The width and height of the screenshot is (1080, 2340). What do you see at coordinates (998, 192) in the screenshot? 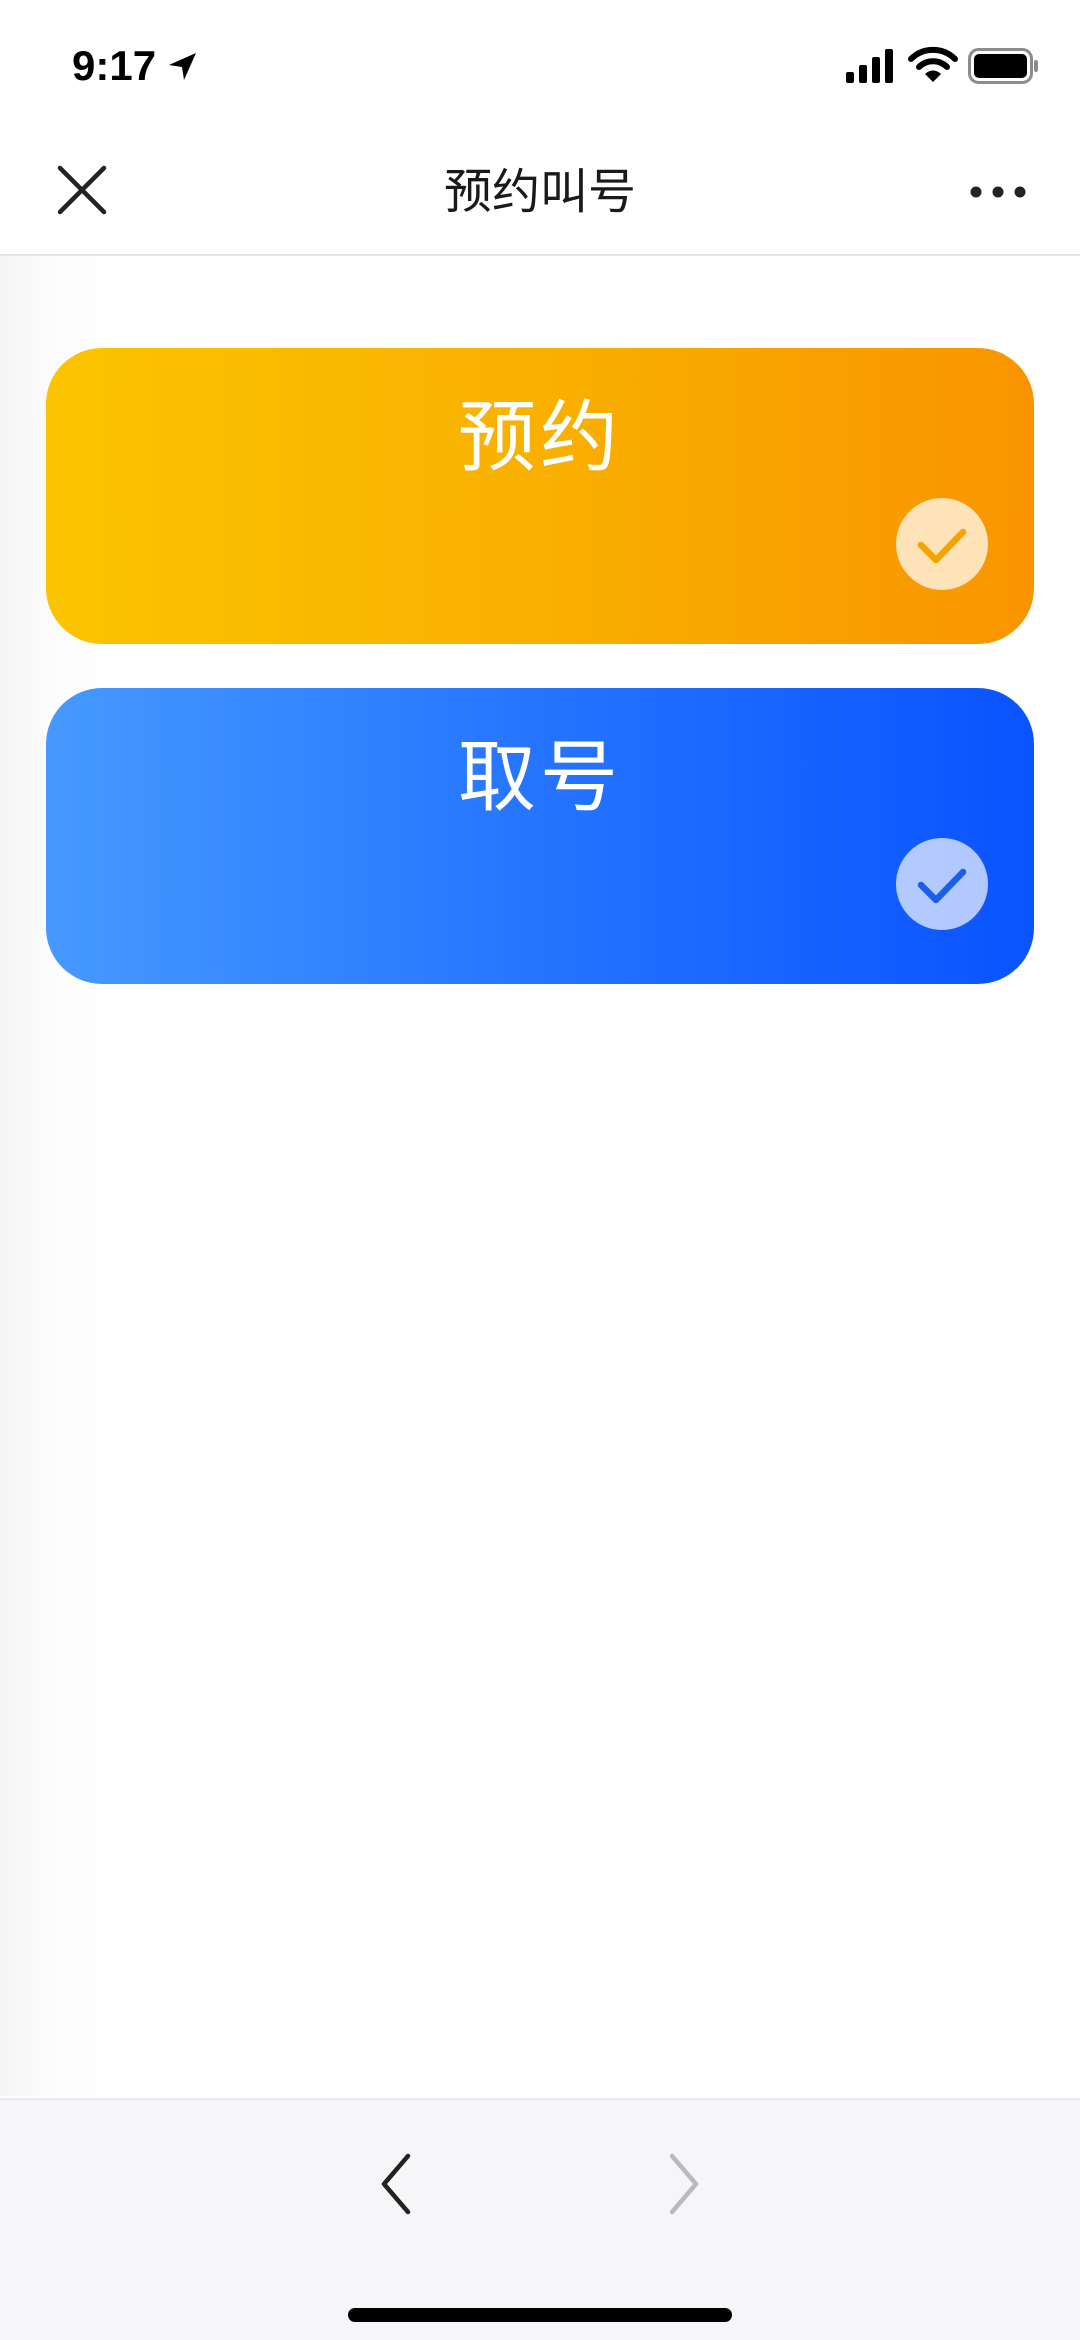
I see `more-horizontal-icon` at bounding box center [998, 192].